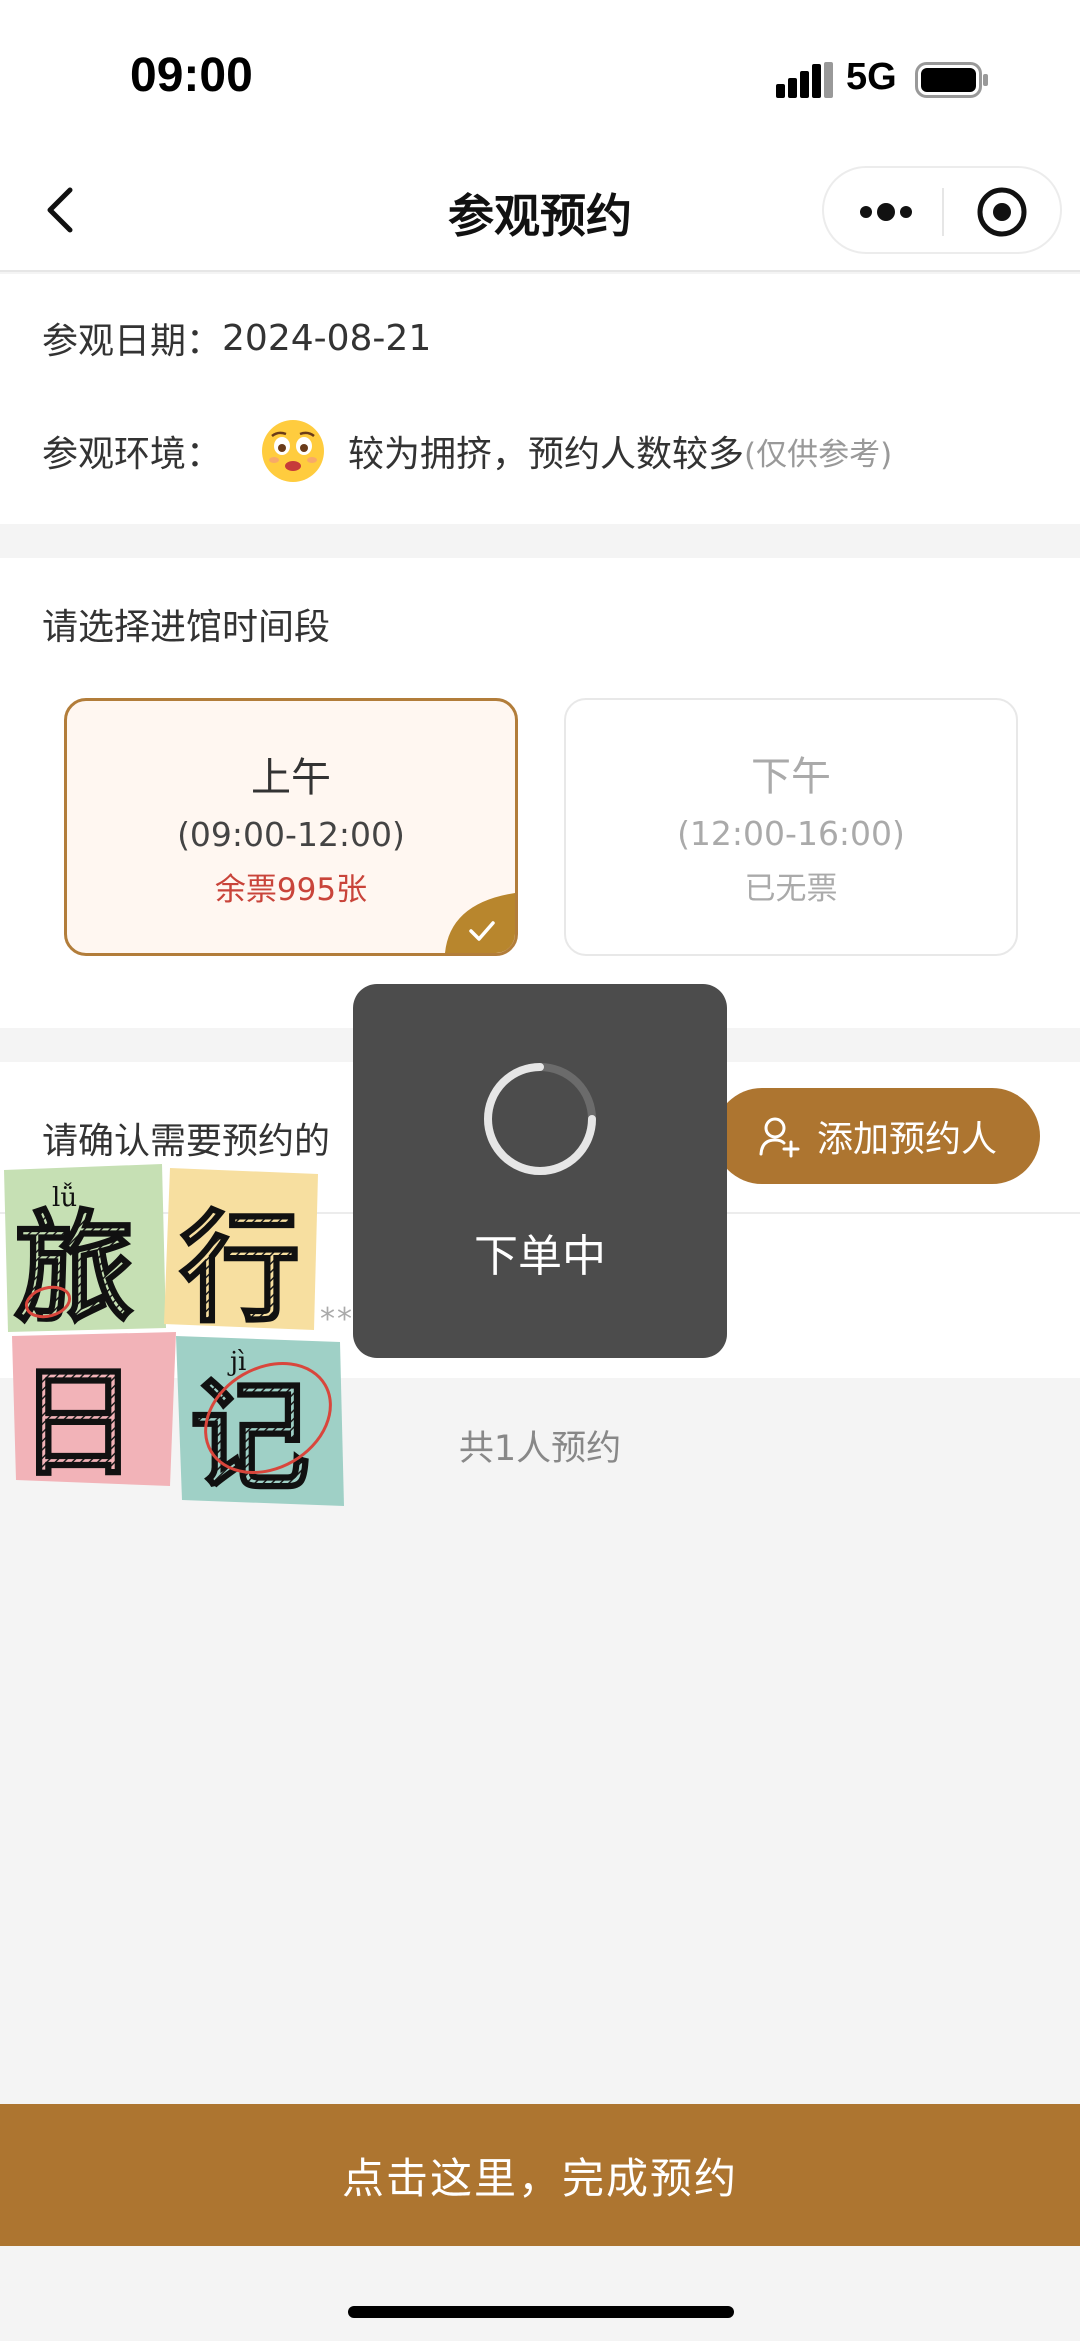  I want to click on add-person-icon, so click(779, 1137).